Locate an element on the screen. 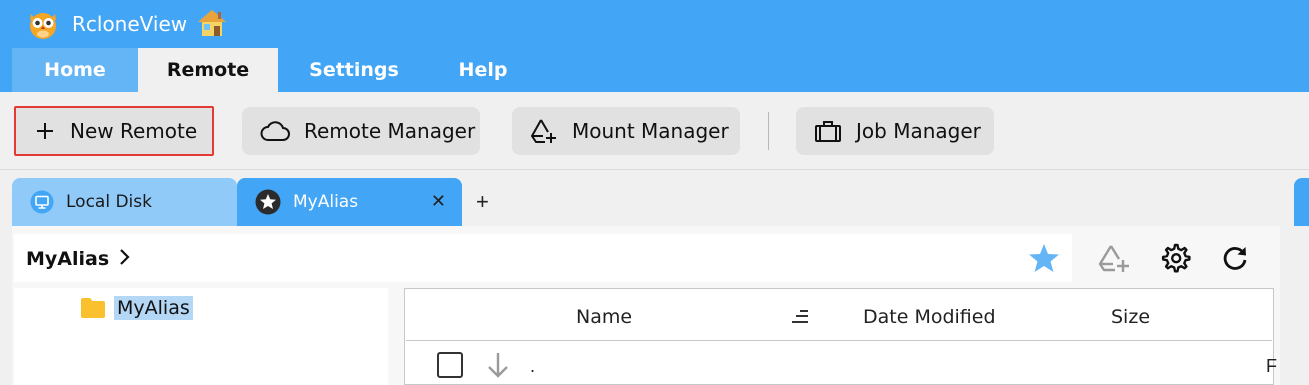 The height and width of the screenshot is (385, 1309). star-badge-icon is located at coordinates (268, 202).